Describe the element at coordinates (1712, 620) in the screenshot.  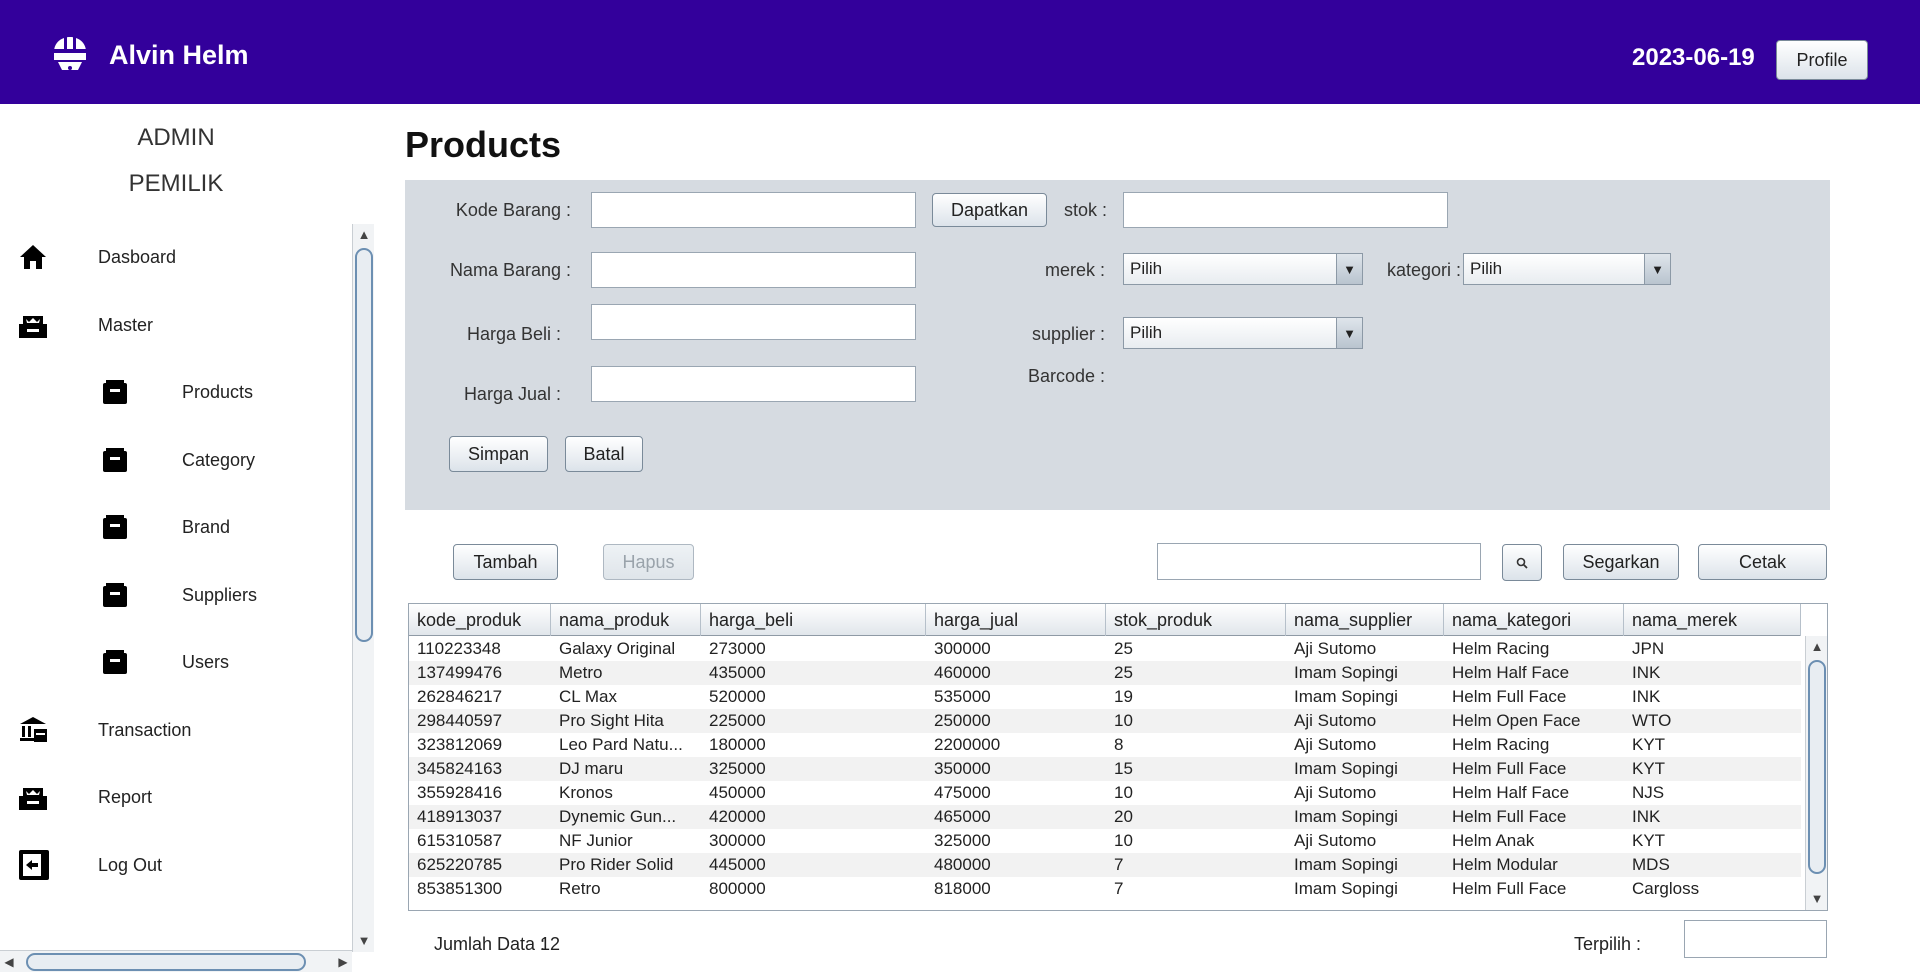
I see `column-header: nama_merek` at that location.